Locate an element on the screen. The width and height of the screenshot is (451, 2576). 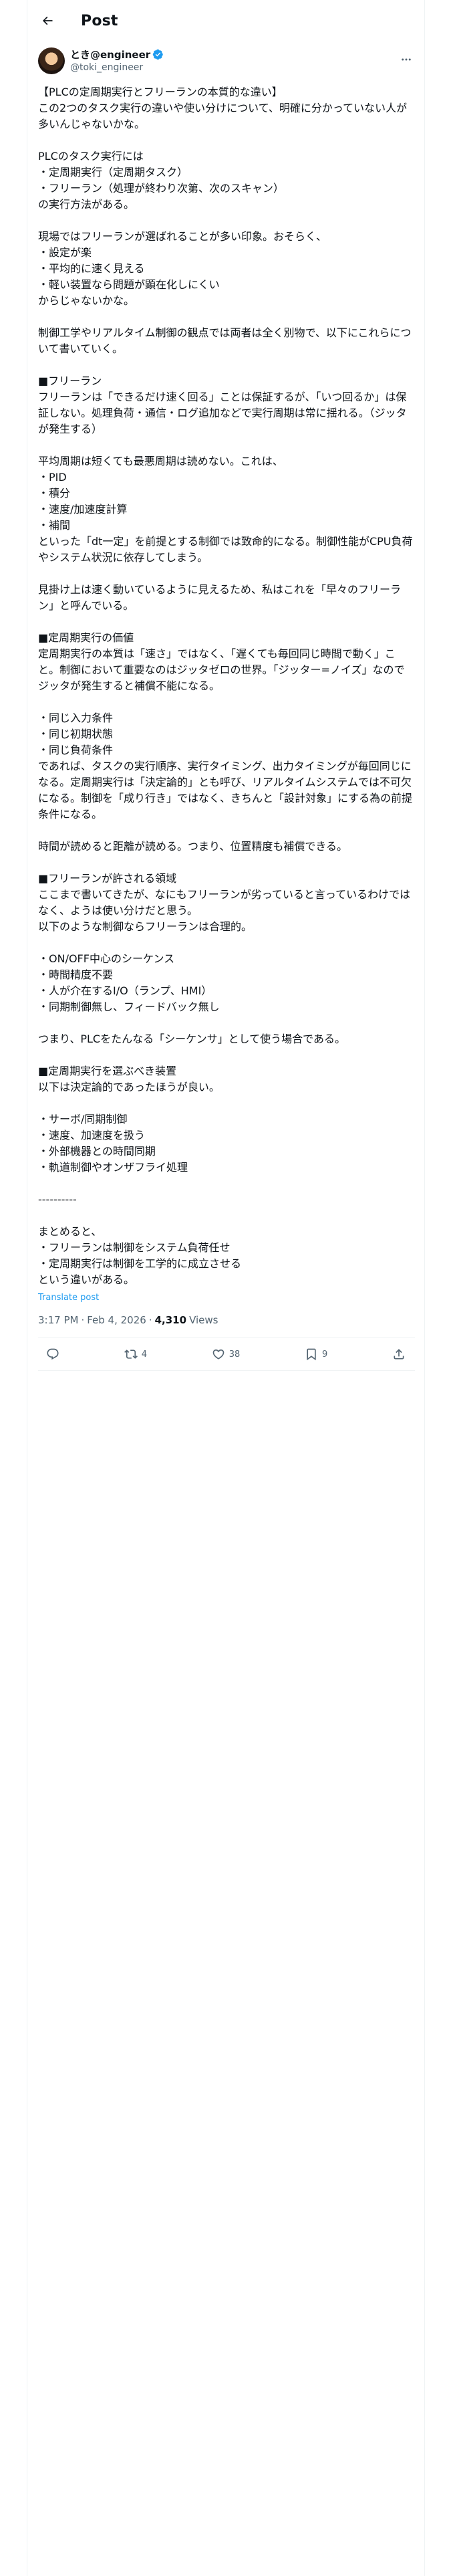
post-meta: 3:17 PM · Feb 4, 2026 · 4,310 Views is located at coordinates (226, 1320).